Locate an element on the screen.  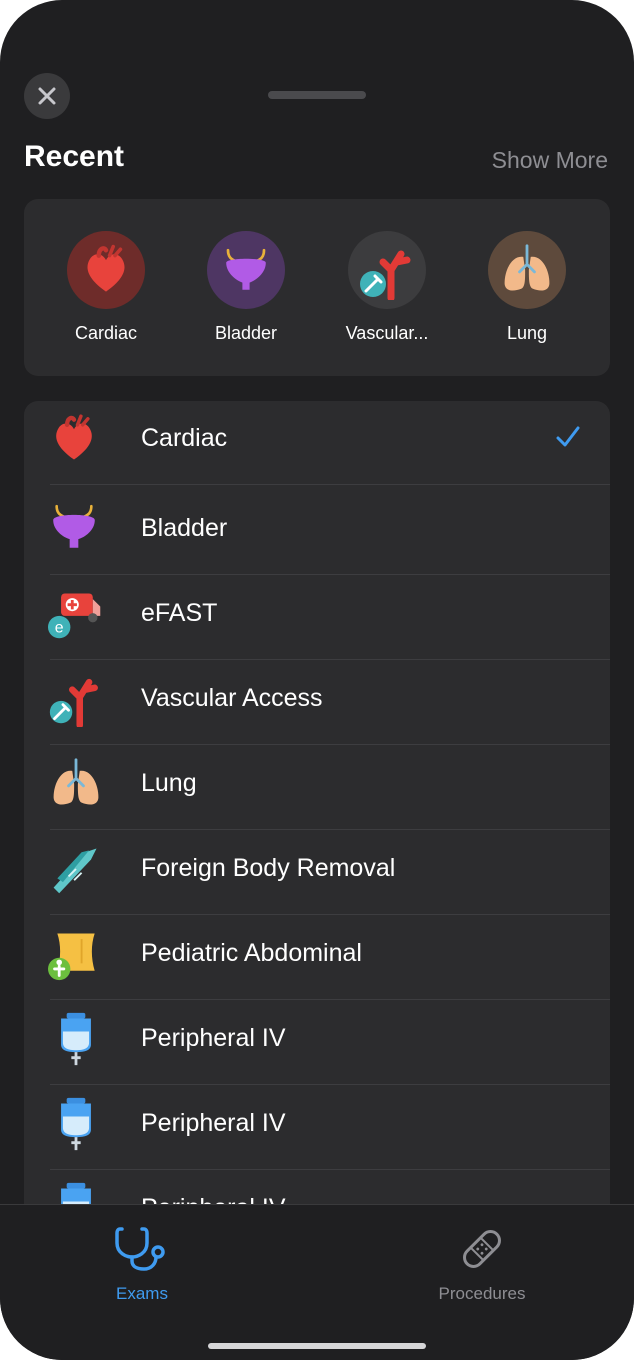
ambulance-icon: e is located at coordinates (78, 616).